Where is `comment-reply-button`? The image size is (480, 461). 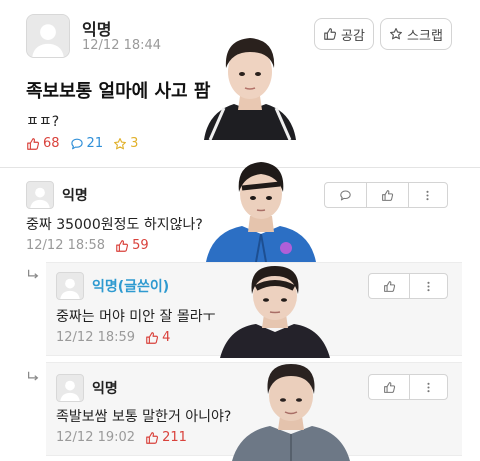
comment-reply-button is located at coordinates (345, 195).